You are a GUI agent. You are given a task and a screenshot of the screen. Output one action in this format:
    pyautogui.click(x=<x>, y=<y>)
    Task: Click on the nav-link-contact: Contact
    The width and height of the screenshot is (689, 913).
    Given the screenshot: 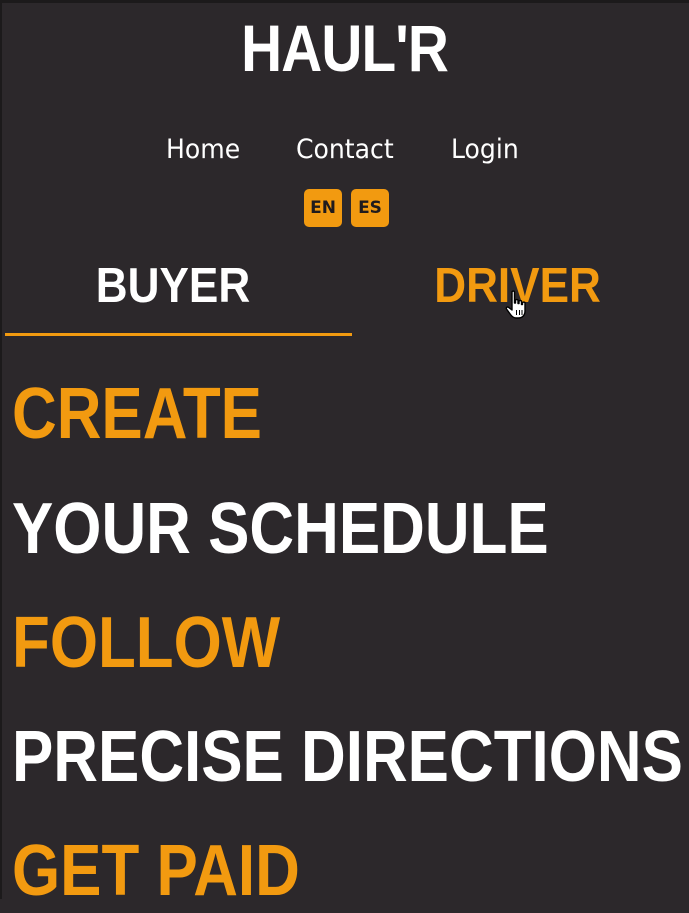 What is the action you would take?
    pyautogui.click(x=345, y=150)
    